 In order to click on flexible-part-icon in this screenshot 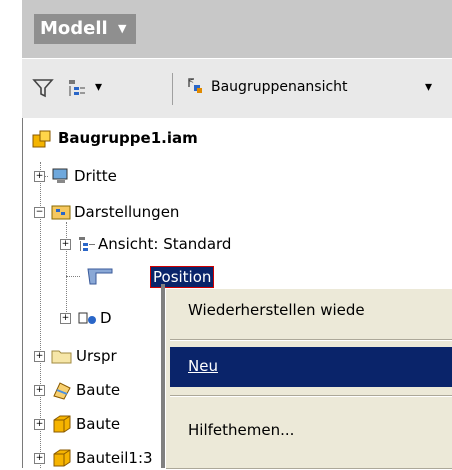, I will do `click(62, 390)`.